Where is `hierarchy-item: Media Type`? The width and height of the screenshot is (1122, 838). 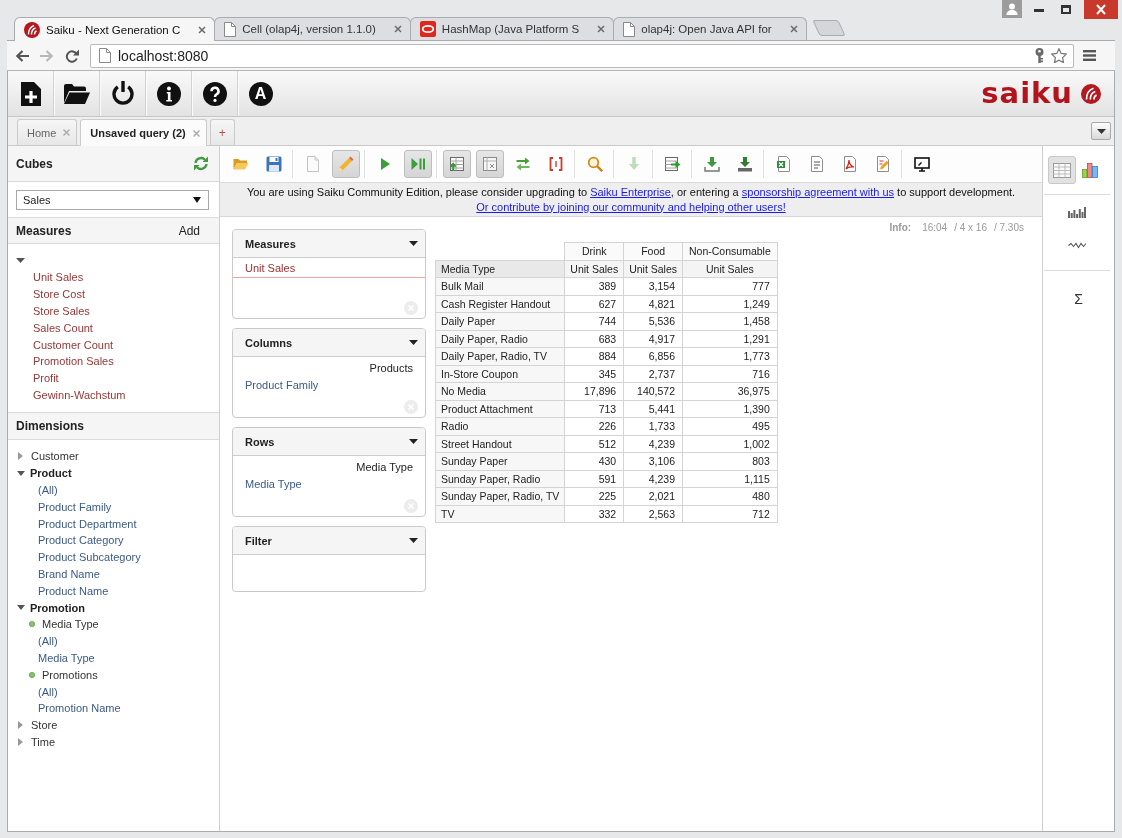 hierarchy-item: Media Type is located at coordinates (70, 624).